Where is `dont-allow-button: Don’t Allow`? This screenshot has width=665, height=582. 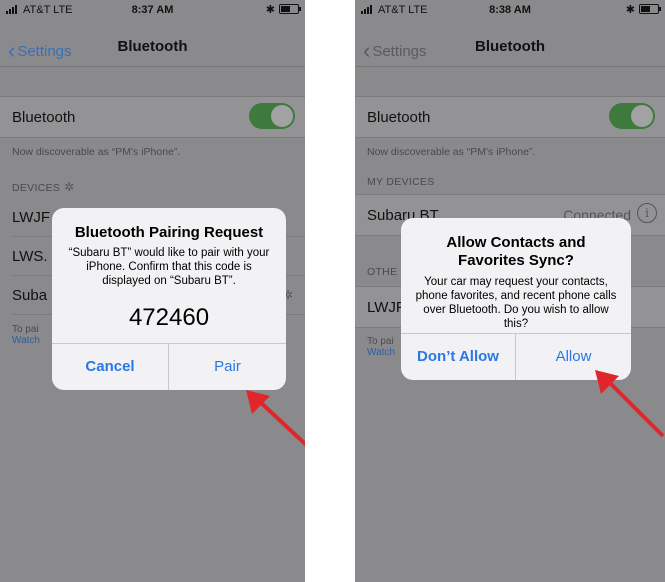
dont-allow-button: Don’t Allow is located at coordinates (458, 357).